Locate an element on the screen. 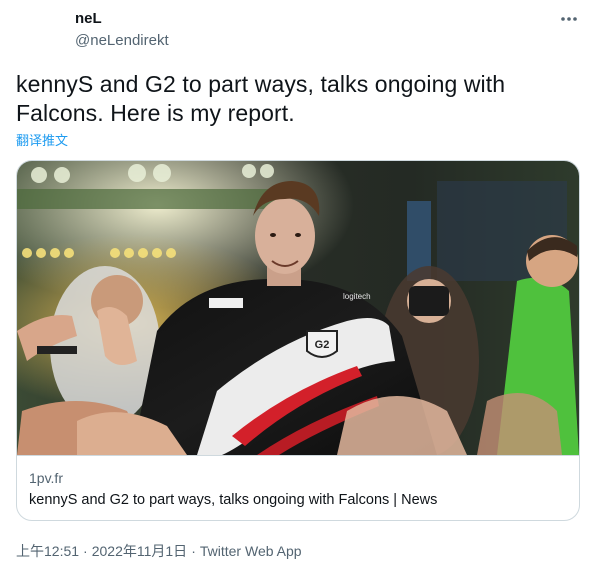  author-handle: @neLendirekt is located at coordinates (122, 41).